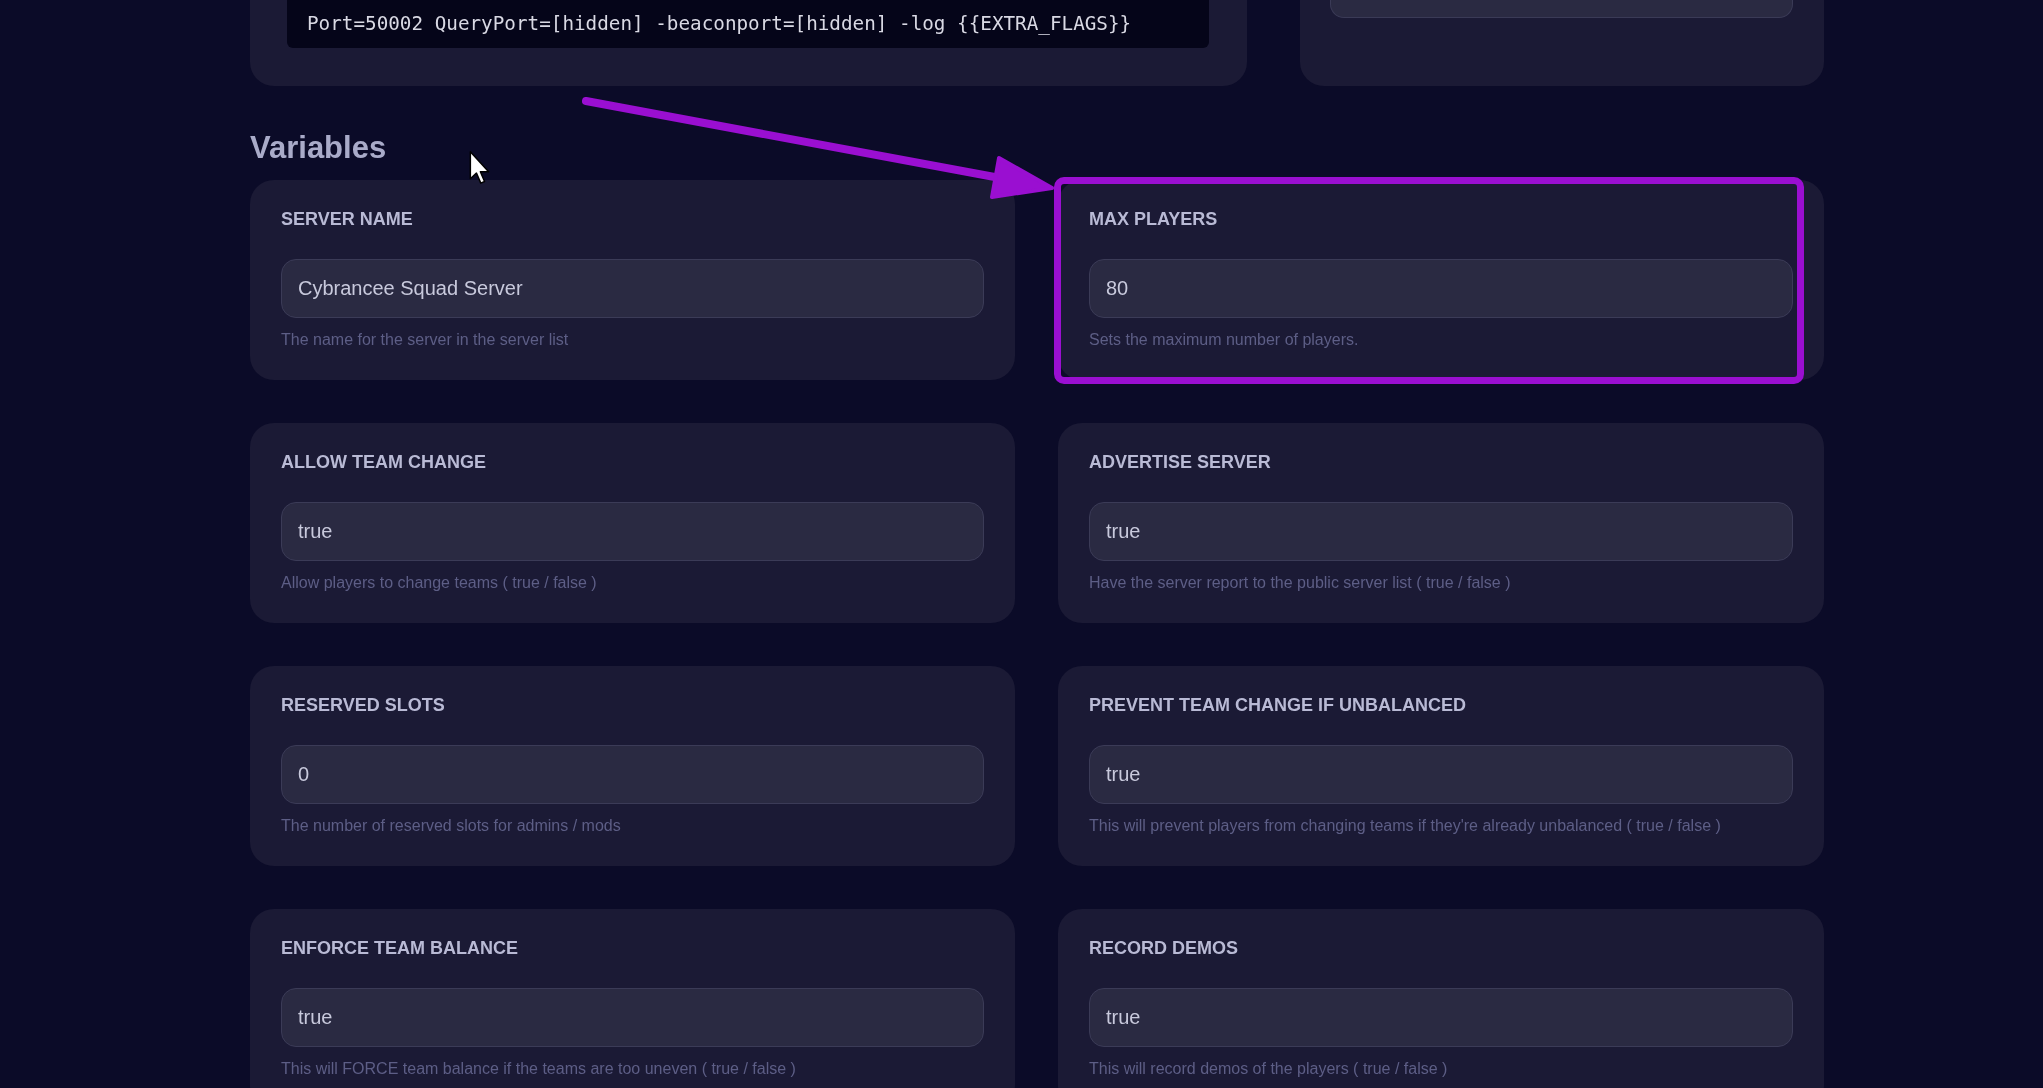 Image resolution: width=2043 pixels, height=1088 pixels. I want to click on help-text: Have the server report to the public server list ( true / false ), so click(1300, 583).